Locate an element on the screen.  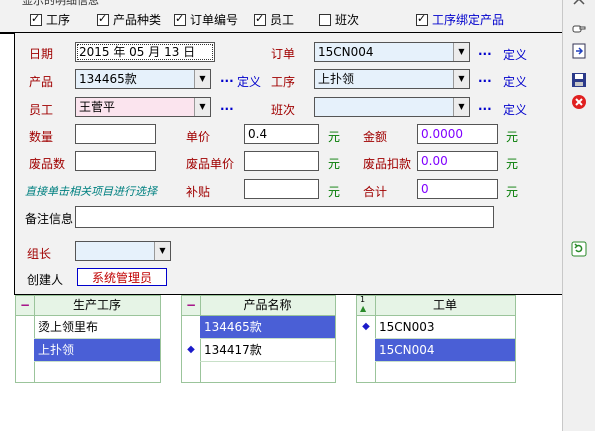
checkbox-product-type-box is located at coordinates (103, 19).